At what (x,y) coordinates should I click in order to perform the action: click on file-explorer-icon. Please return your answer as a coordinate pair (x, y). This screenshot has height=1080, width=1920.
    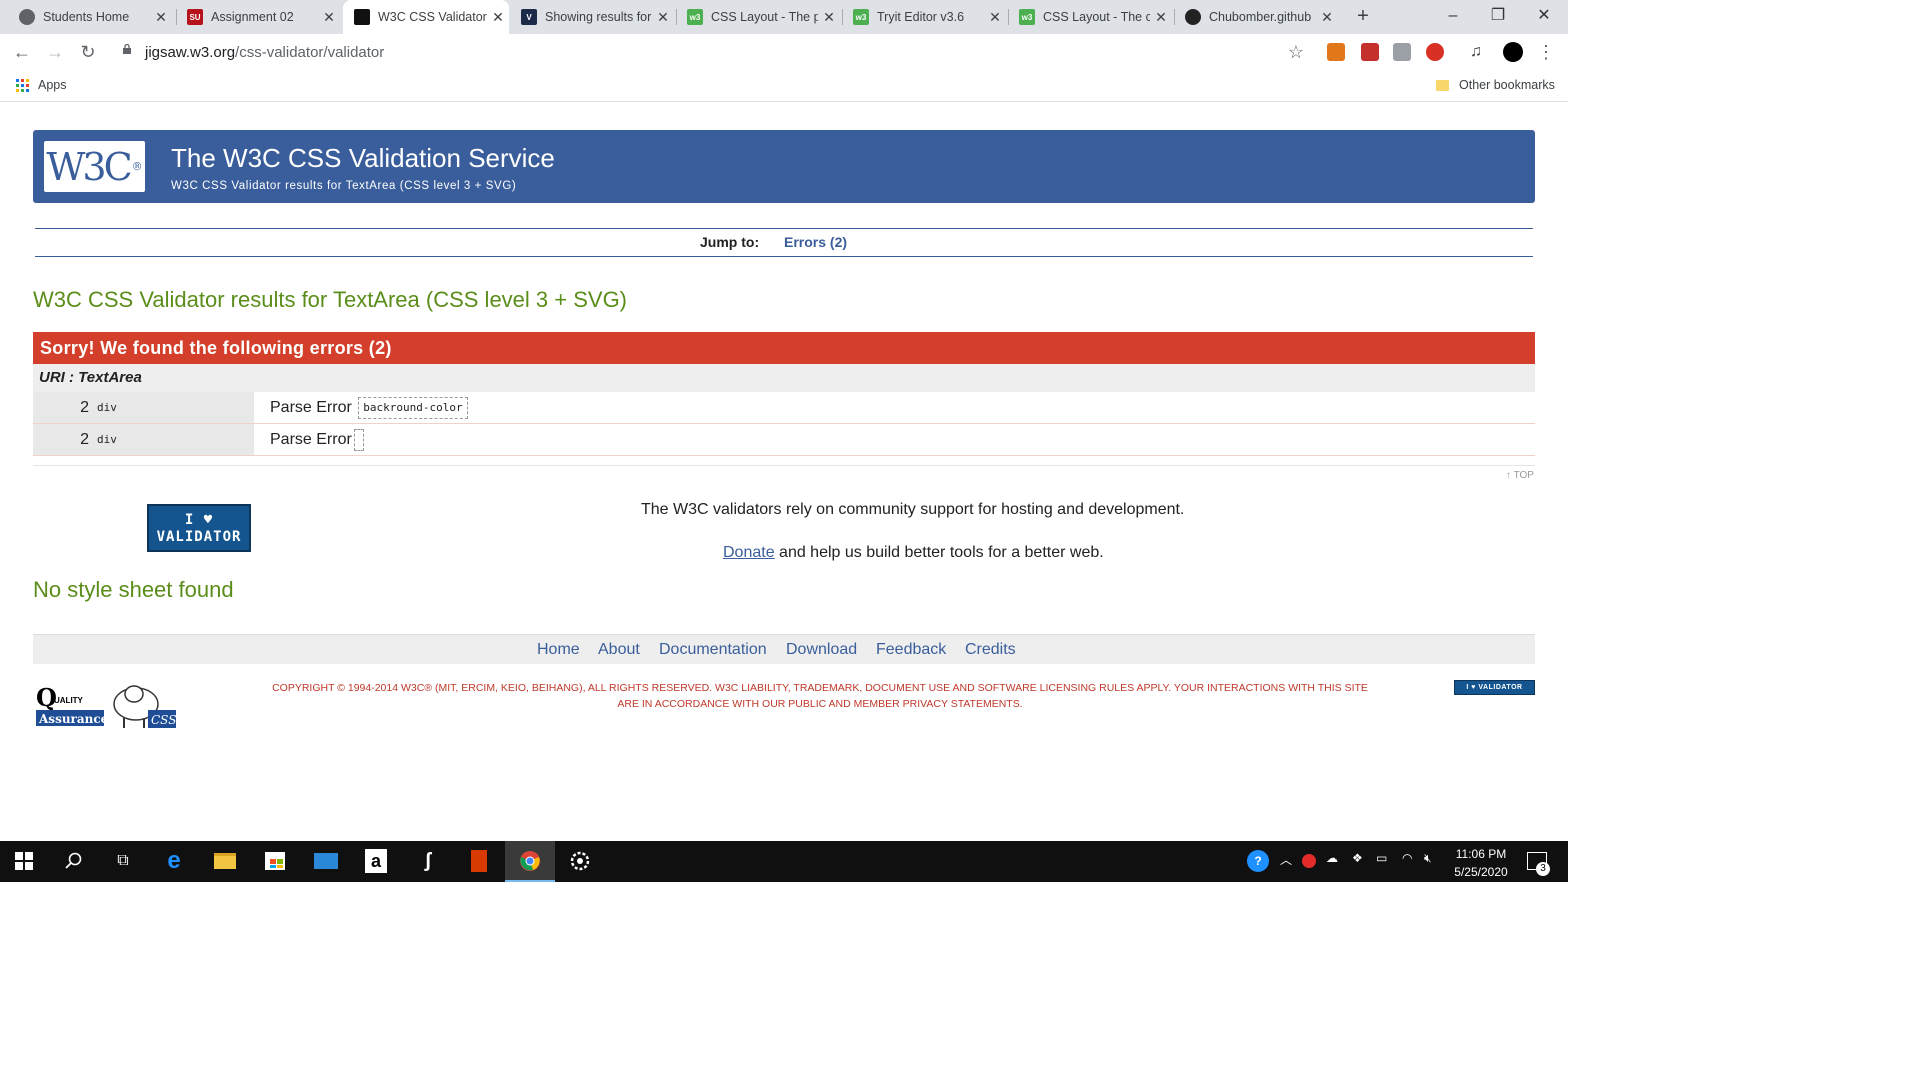
    Looking at the image, I should click on (225, 861).